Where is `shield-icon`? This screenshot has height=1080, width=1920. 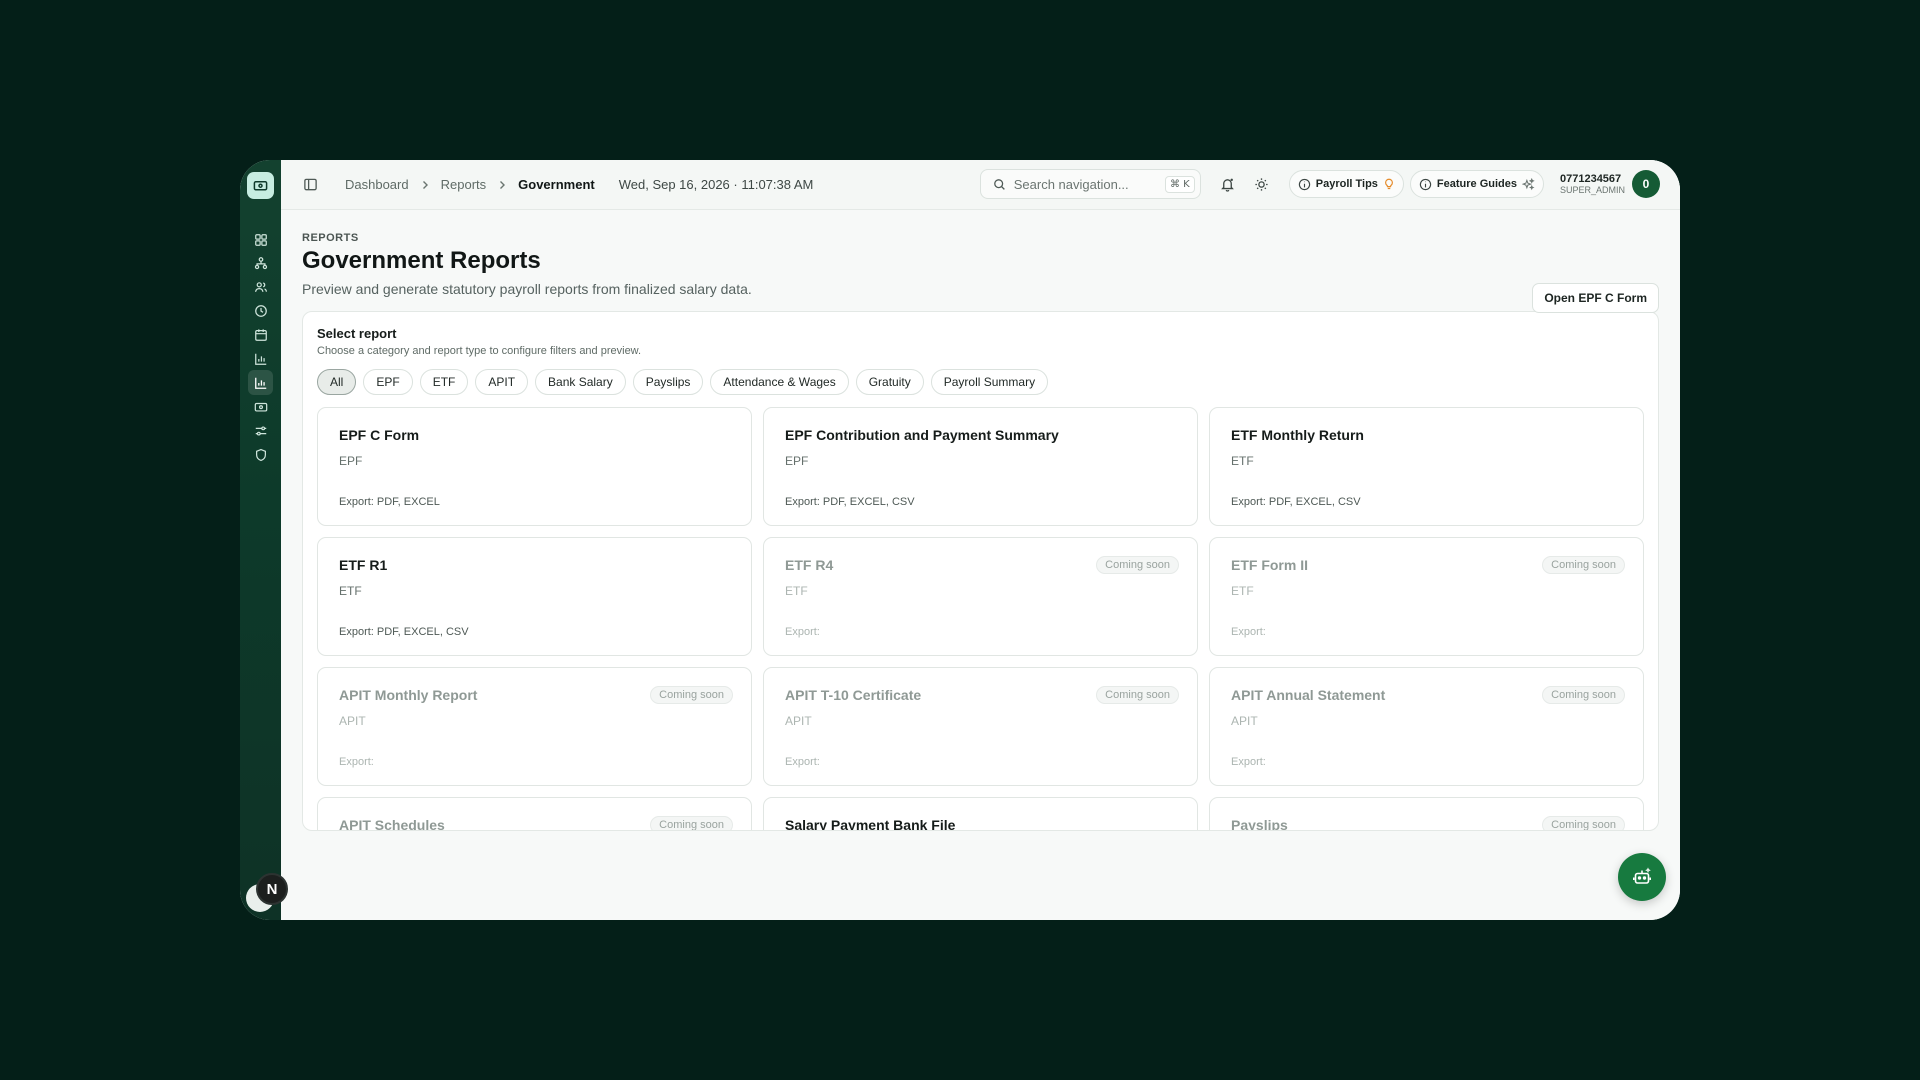 shield-icon is located at coordinates (260, 454).